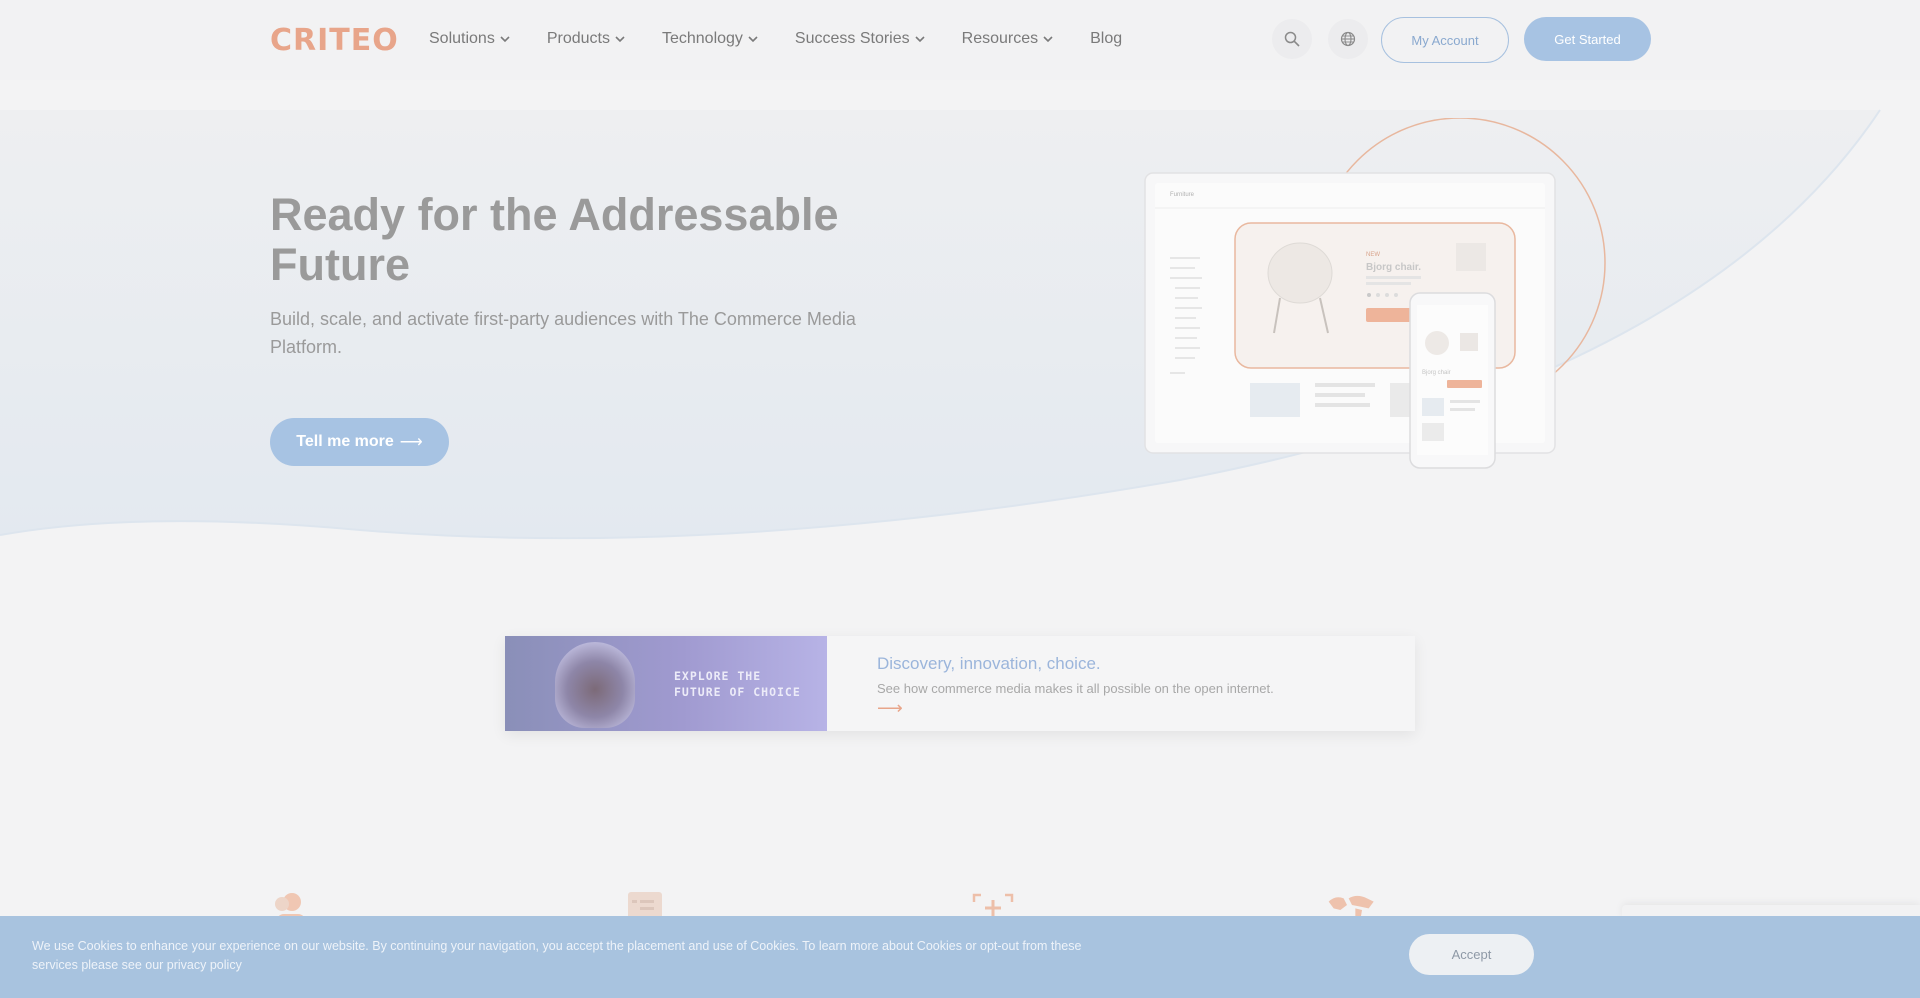 This screenshot has width=1920, height=998. Describe the element at coordinates (989, 664) in the screenshot. I see `promo-title: Discovery, innovation, choice.` at that location.